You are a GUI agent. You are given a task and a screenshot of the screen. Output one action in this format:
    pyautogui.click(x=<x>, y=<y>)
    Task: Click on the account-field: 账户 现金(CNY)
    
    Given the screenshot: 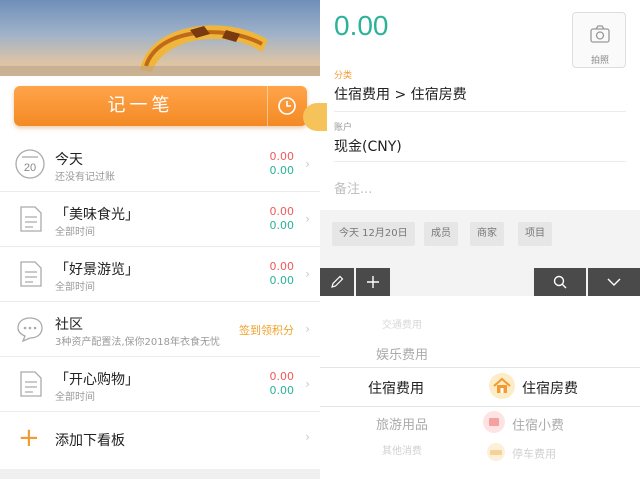 What is the action you would take?
    pyautogui.click(x=480, y=141)
    